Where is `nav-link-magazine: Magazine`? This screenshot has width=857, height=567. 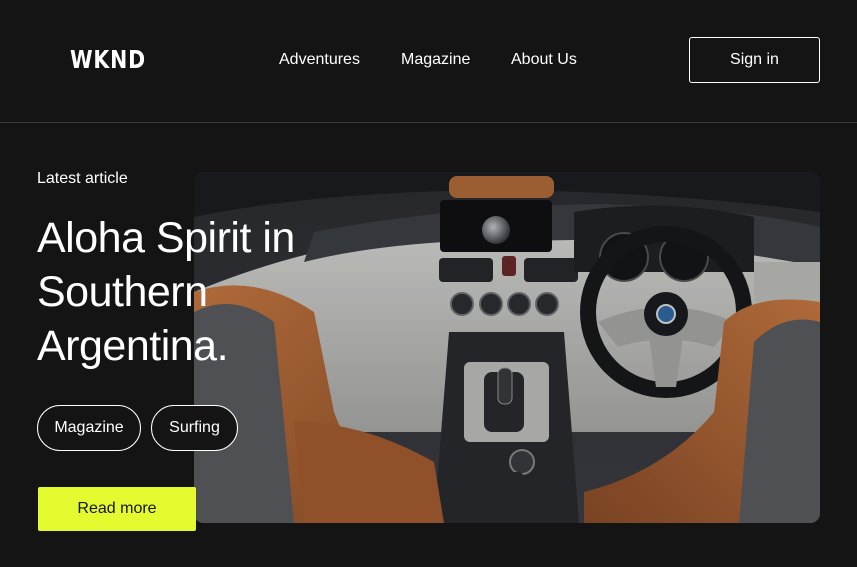 nav-link-magazine: Magazine is located at coordinates (435, 60).